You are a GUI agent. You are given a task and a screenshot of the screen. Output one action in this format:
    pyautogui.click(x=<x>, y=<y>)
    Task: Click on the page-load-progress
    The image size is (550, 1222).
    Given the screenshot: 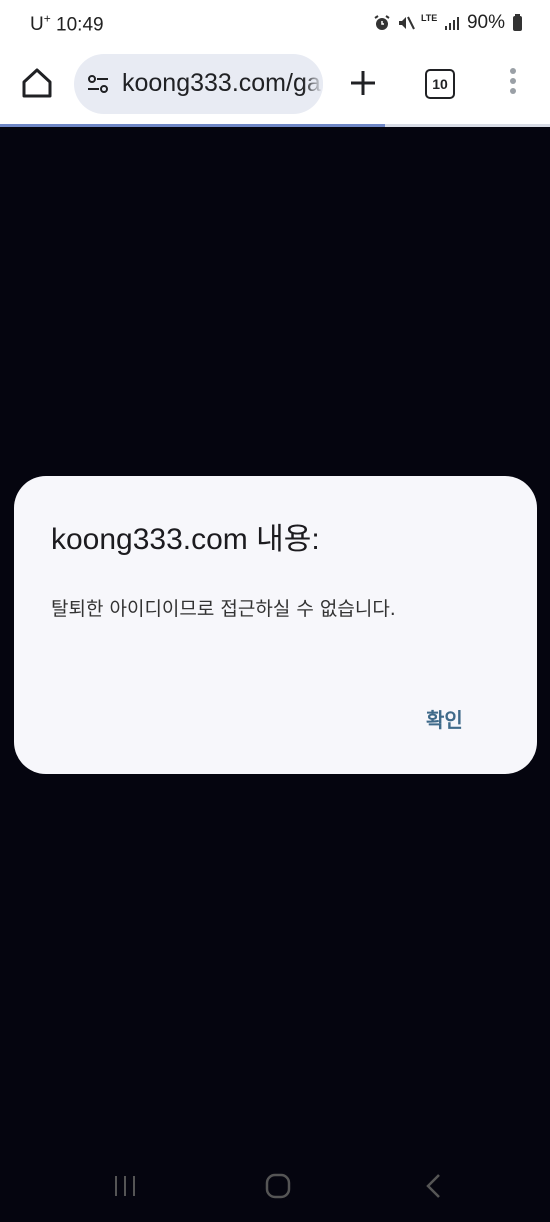 What is the action you would take?
    pyautogui.click(x=275, y=125)
    